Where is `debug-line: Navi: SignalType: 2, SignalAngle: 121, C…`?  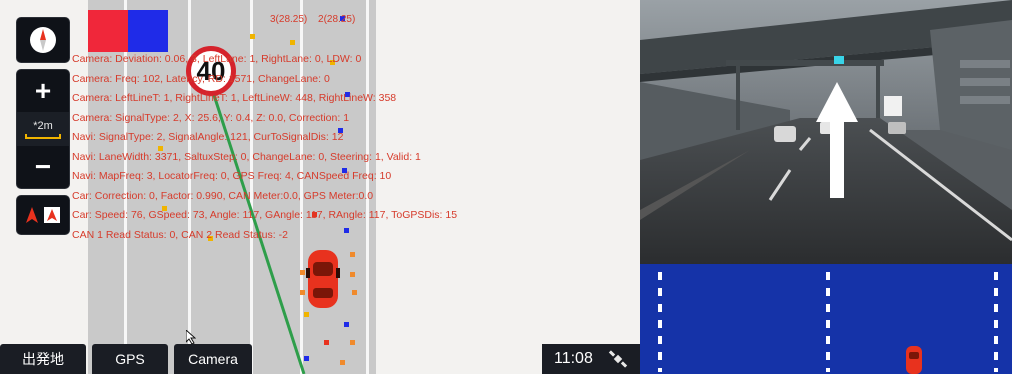 debug-line: Navi: SignalType: 2, SignalAngle: 121, C… is located at coordinates (208, 137).